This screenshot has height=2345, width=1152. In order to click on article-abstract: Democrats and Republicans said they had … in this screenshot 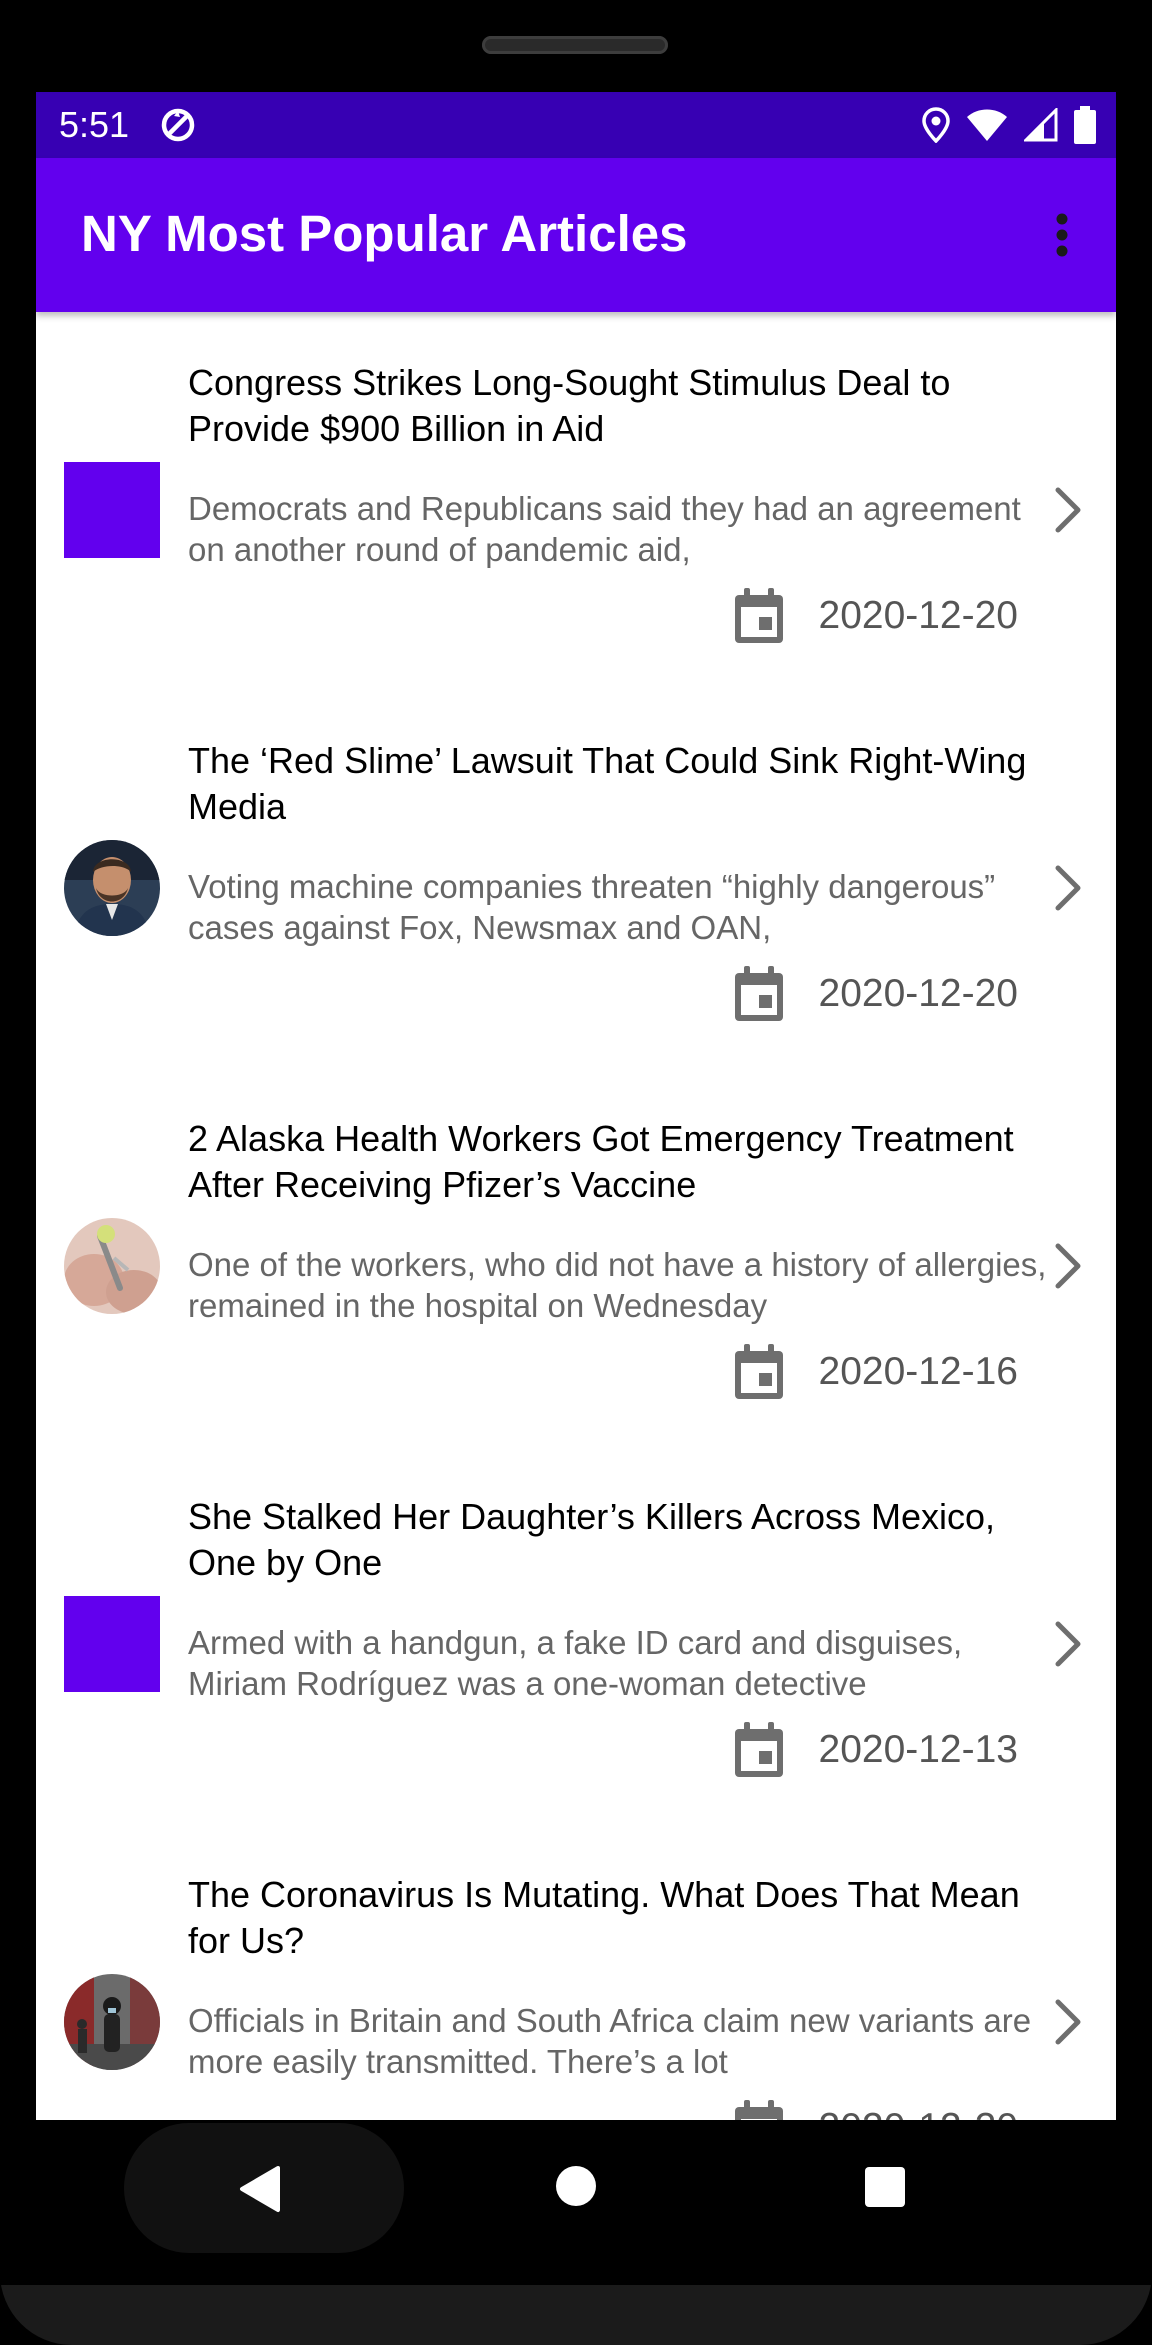, I will do `click(604, 529)`.